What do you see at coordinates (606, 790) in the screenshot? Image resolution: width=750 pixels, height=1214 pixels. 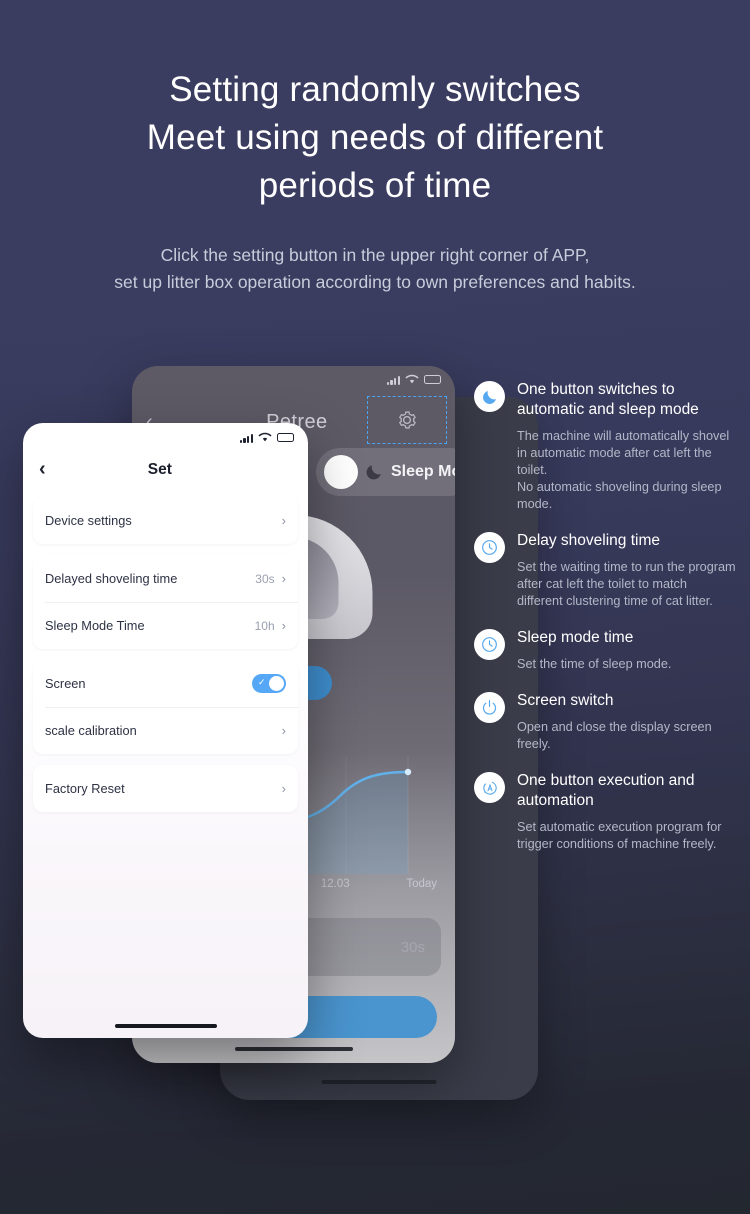 I see `feature-title: One button execution and automation` at bounding box center [606, 790].